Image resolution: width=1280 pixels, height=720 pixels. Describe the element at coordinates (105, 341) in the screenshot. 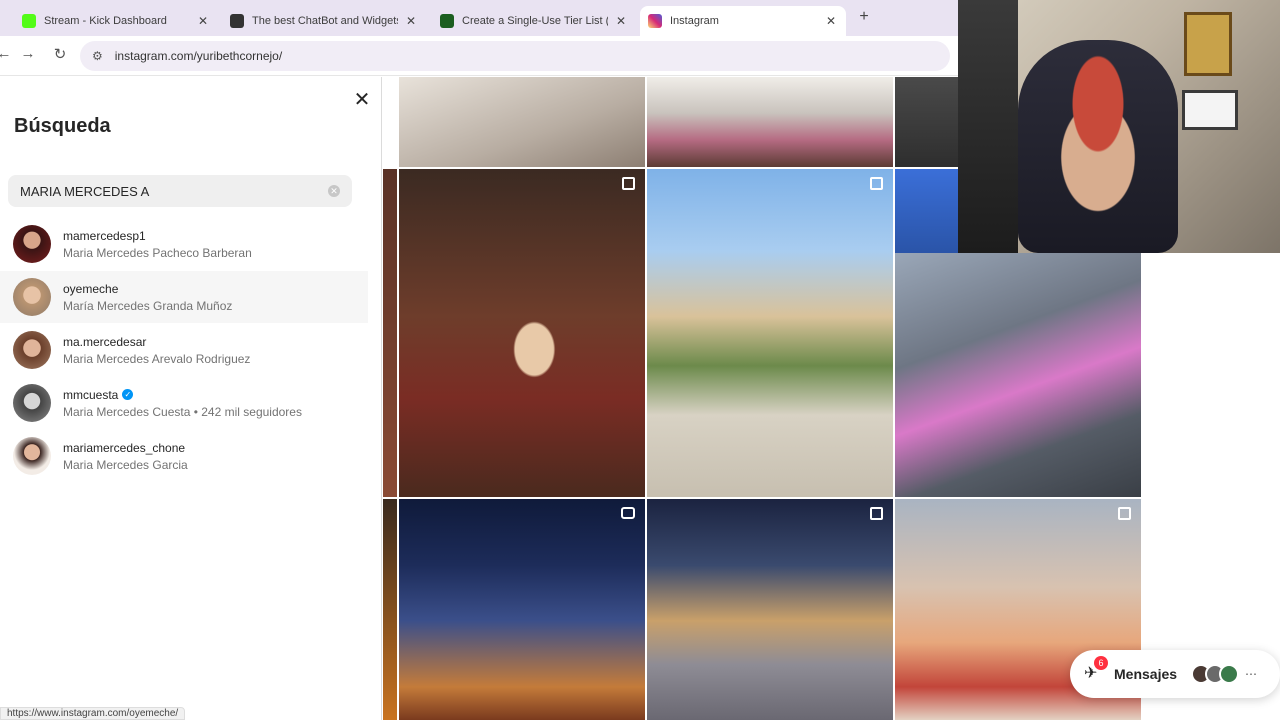

I see `username: ma.mercedesar` at that location.